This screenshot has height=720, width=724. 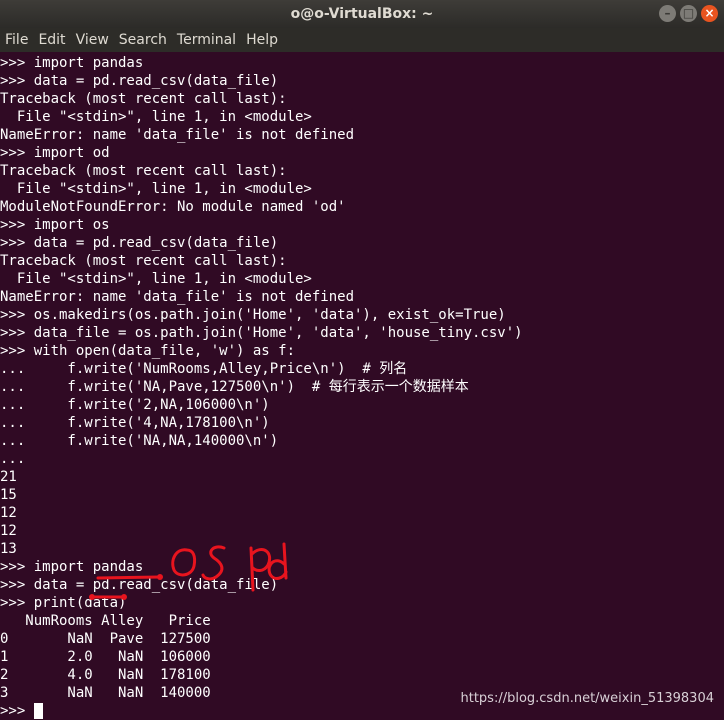 What do you see at coordinates (206, 40) in the screenshot?
I see `menu-terminal: Terminal` at bounding box center [206, 40].